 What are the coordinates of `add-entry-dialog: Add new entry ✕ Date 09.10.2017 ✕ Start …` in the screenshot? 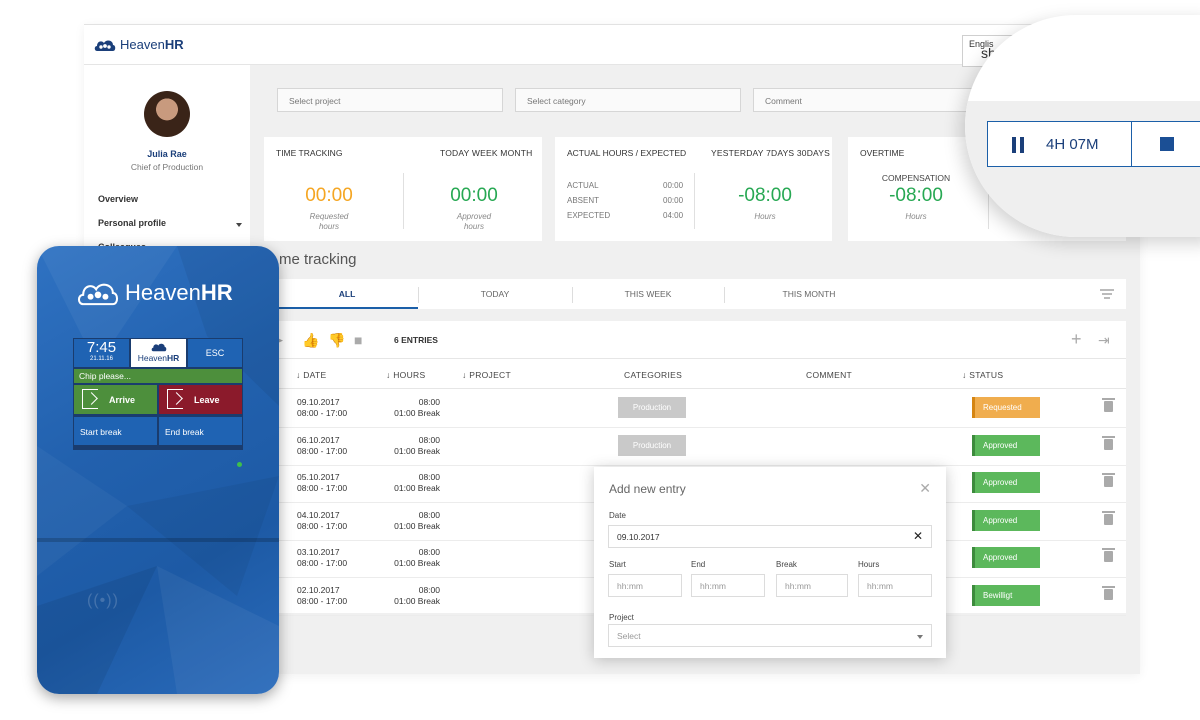 It's located at (770, 562).